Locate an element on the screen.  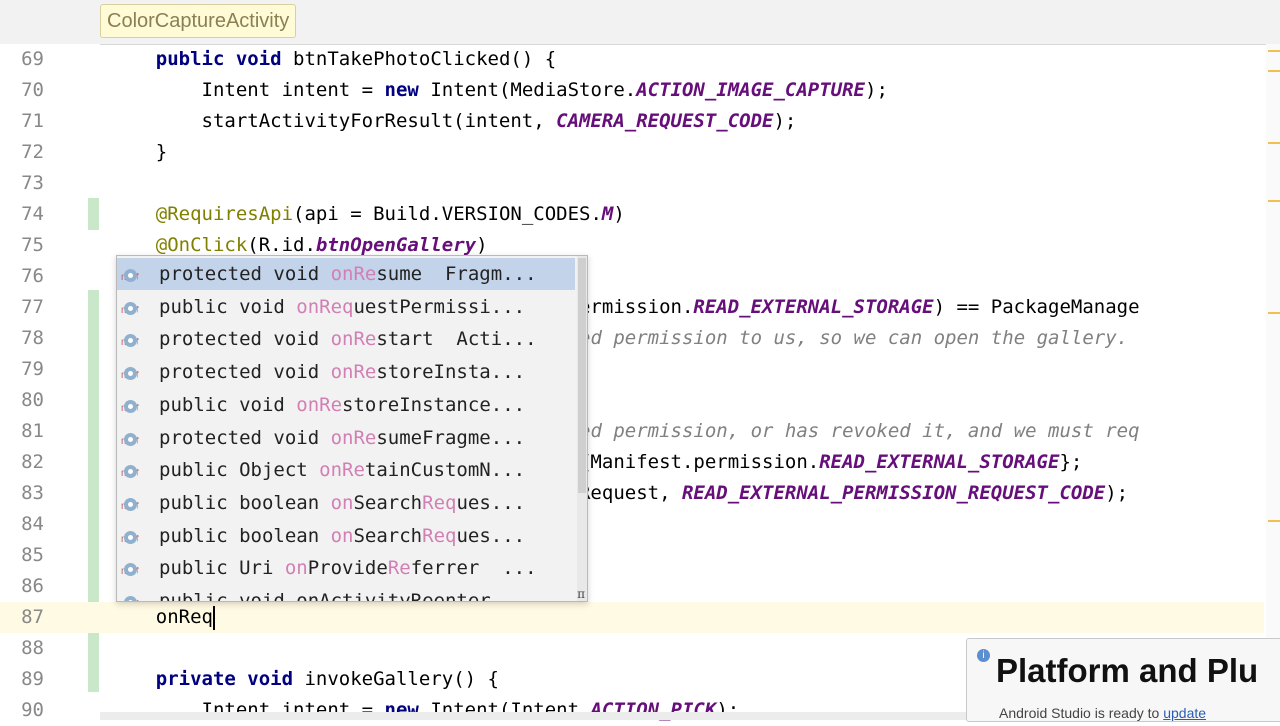
line-number: 85 is located at coordinates (32, 555).